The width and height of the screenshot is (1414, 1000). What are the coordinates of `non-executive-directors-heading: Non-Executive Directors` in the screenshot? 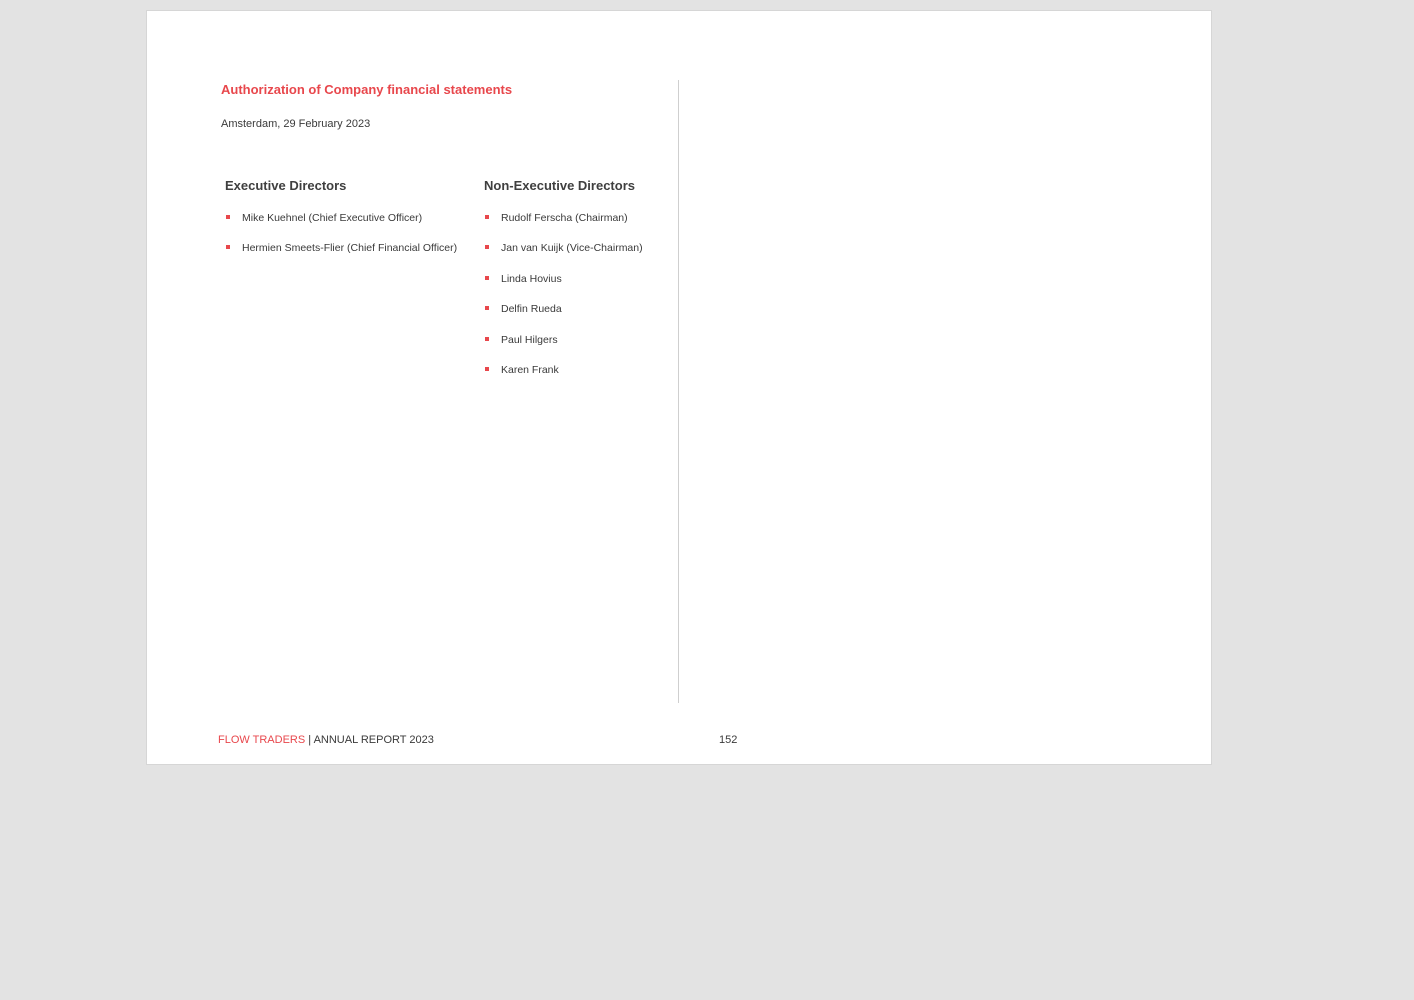 It's located at (559, 185).